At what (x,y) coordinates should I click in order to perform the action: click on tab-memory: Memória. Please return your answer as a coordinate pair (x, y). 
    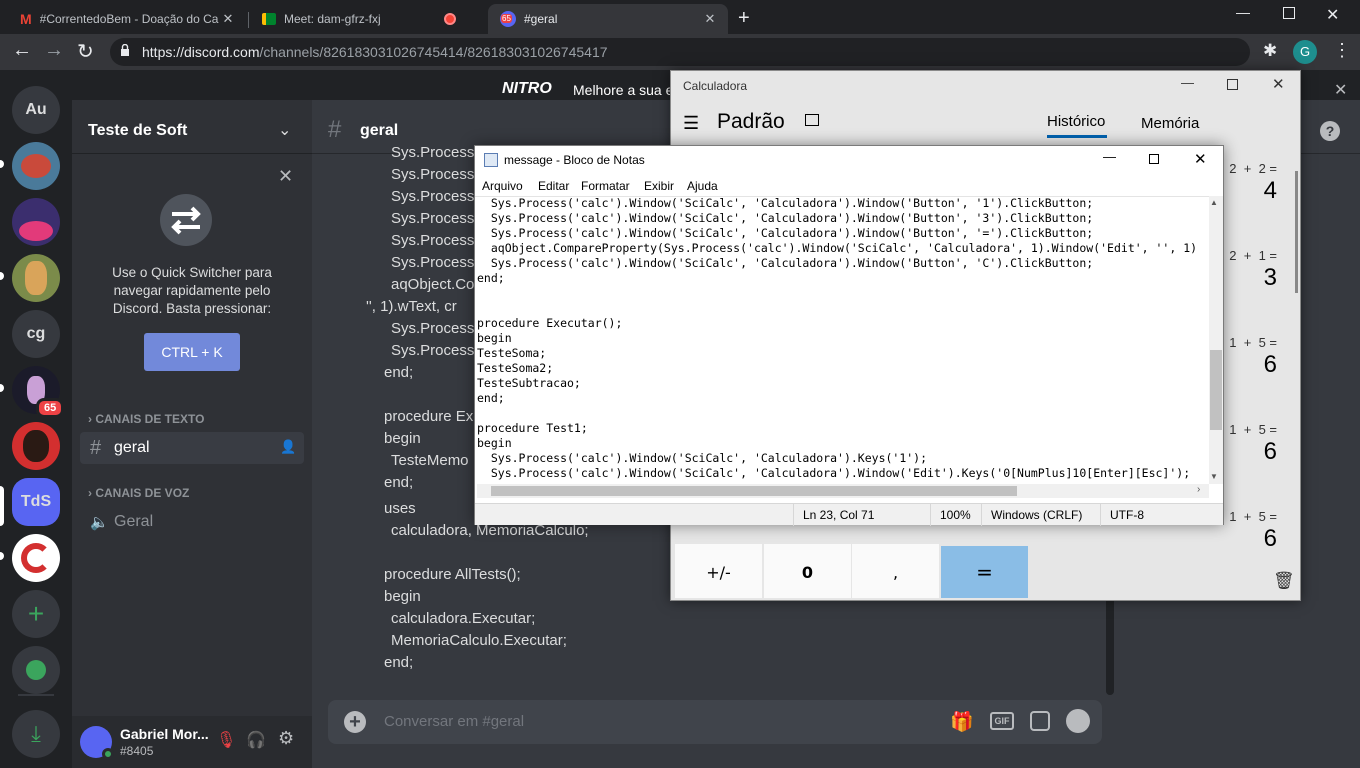
    Looking at the image, I should click on (1170, 123).